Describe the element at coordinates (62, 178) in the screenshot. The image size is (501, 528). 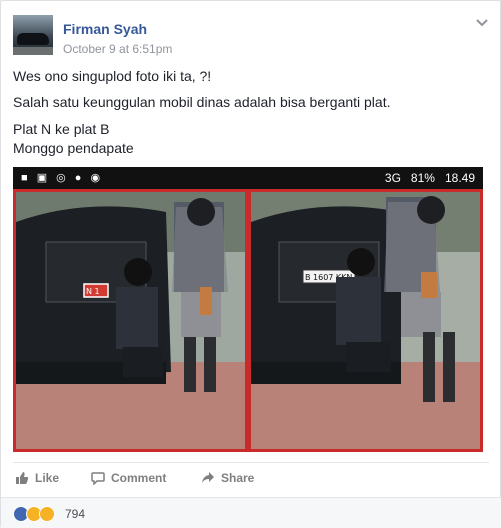
I see `notification-icons: ■ ▣ ◎ ● ◉` at that location.